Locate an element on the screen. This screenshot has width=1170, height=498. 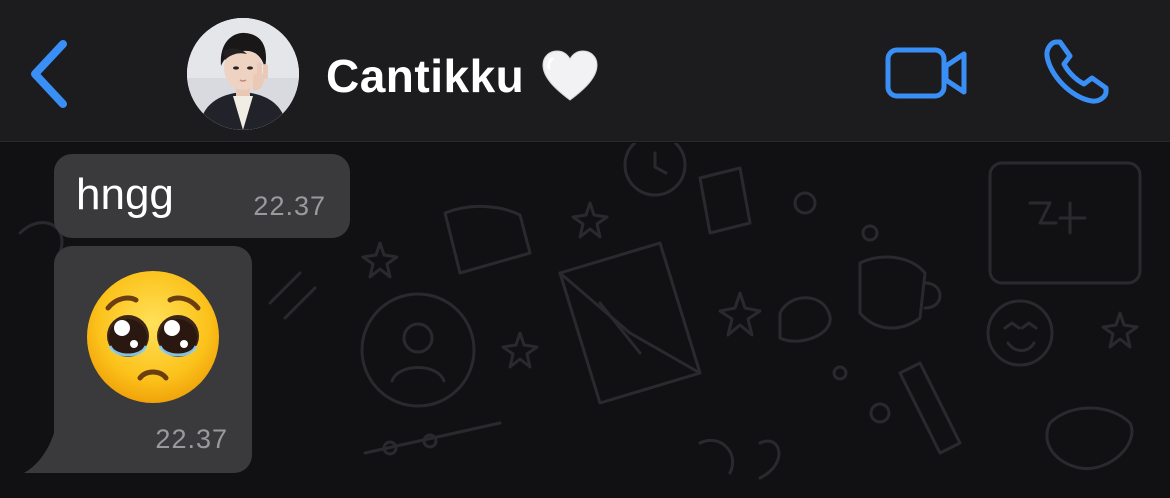
contact-name: Cantikku is located at coordinates (463, 76).